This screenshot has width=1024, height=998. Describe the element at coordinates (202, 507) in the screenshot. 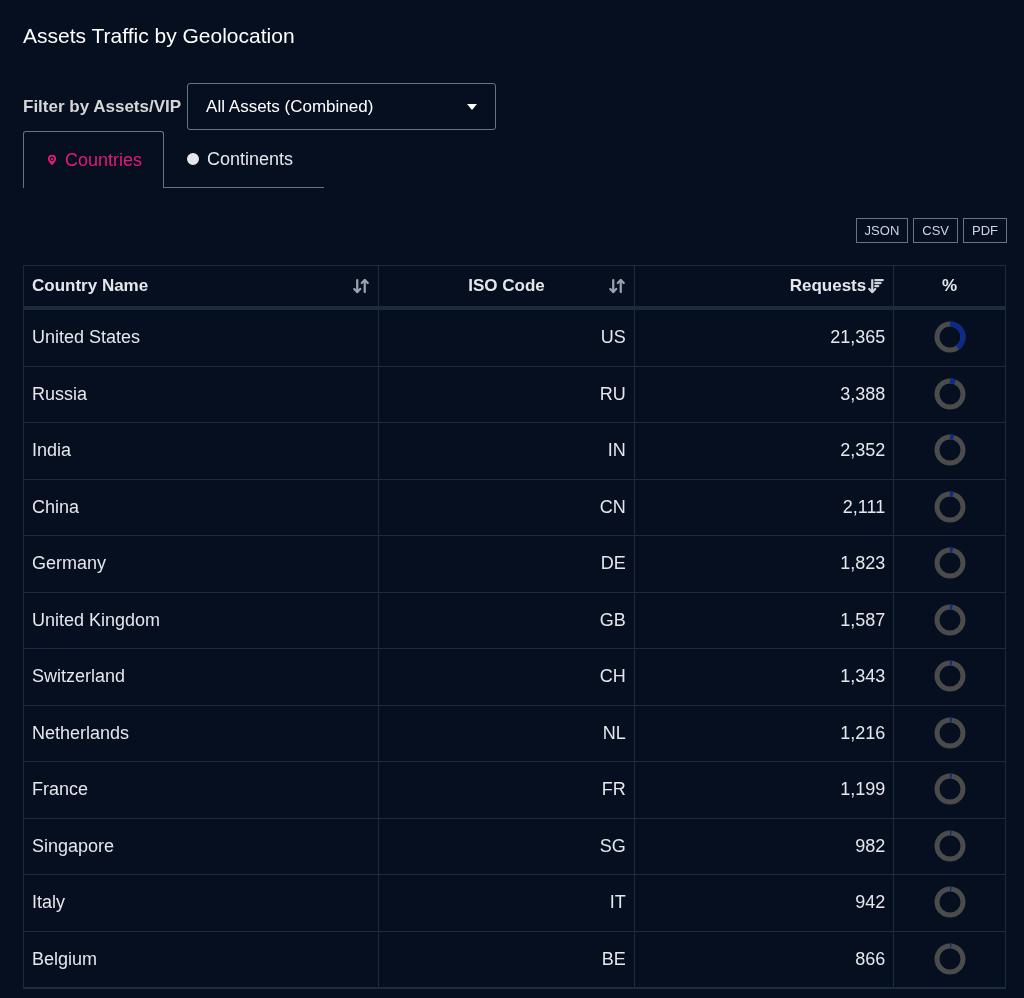

I see `table-cell: China` at that location.